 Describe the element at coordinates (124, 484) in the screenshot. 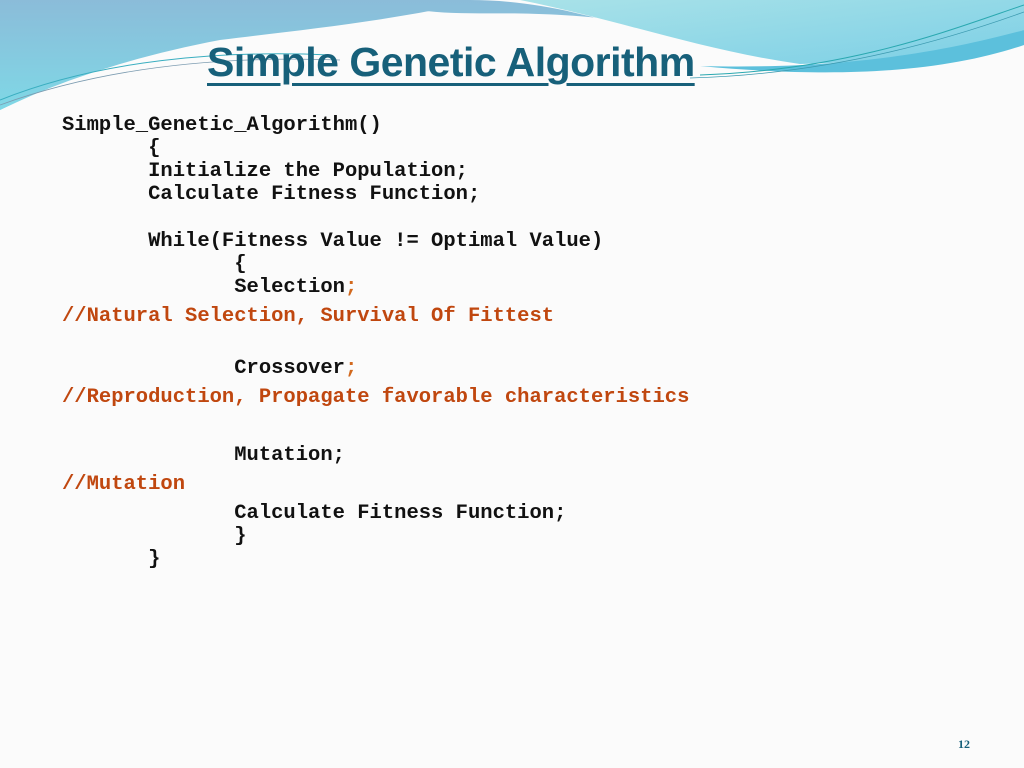

I see `comment-mutation: //Mutation` at that location.